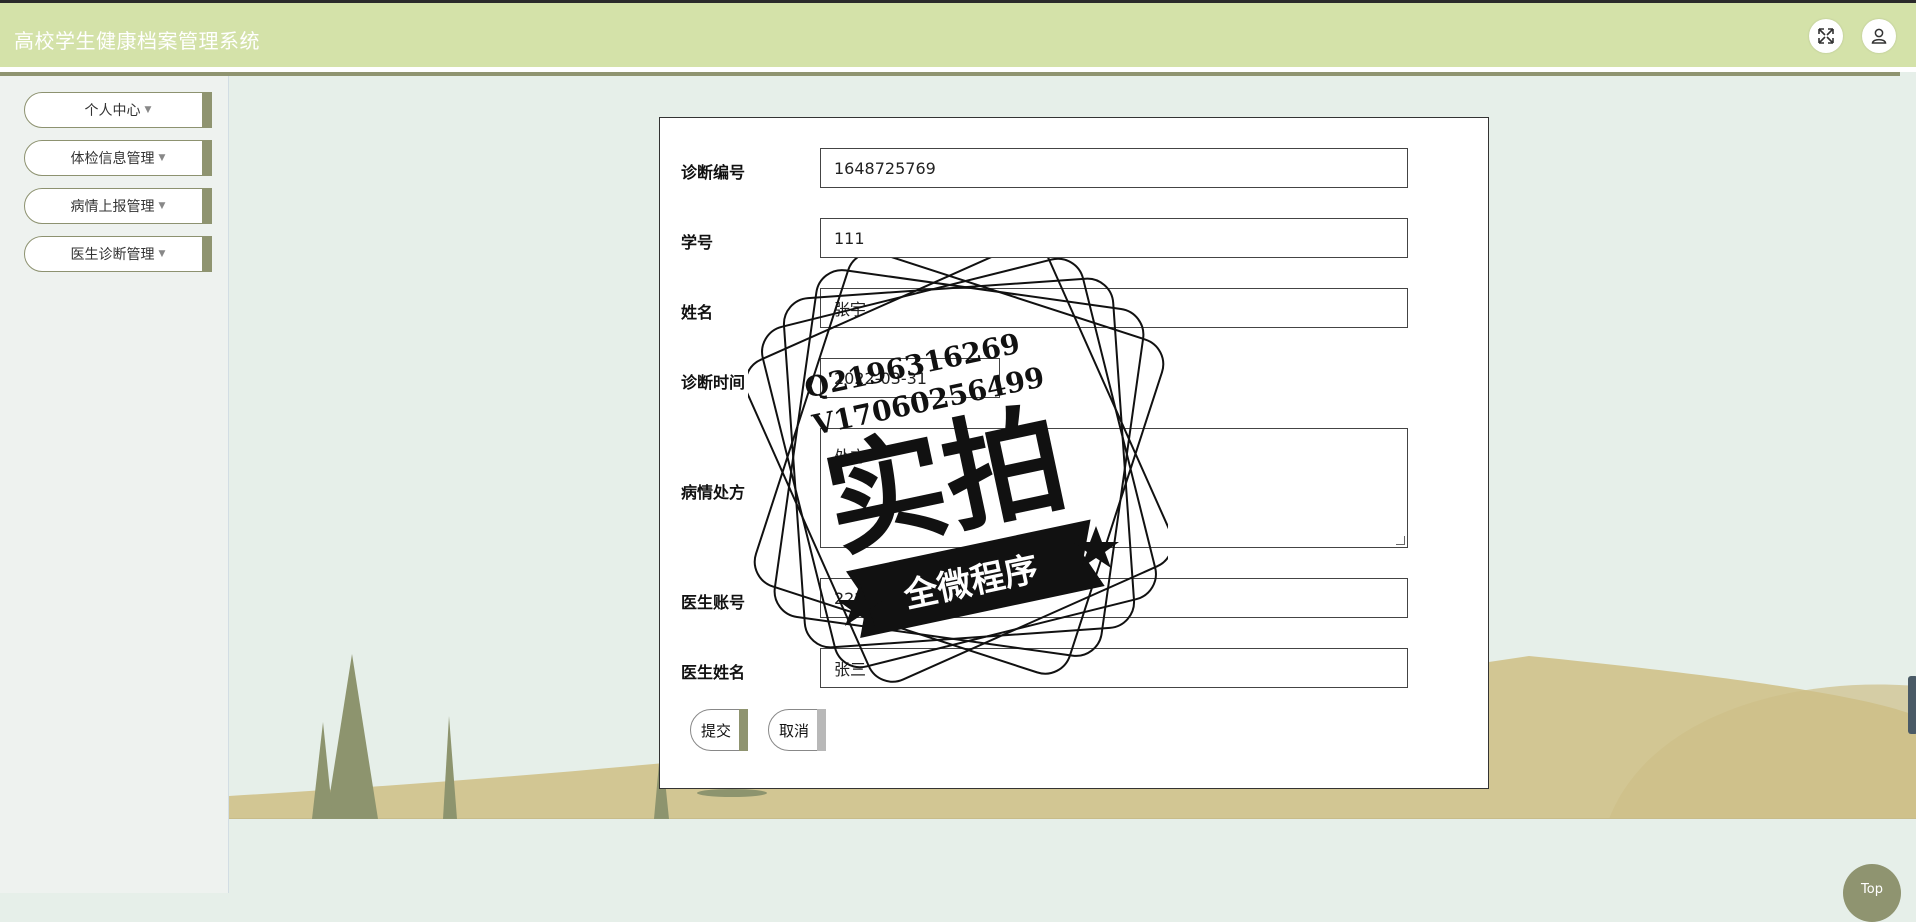 This screenshot has width=1916, height=922. I want to click on sidebar-item-physical-exam: 体检信息管理 ▼, so click(118, 158).